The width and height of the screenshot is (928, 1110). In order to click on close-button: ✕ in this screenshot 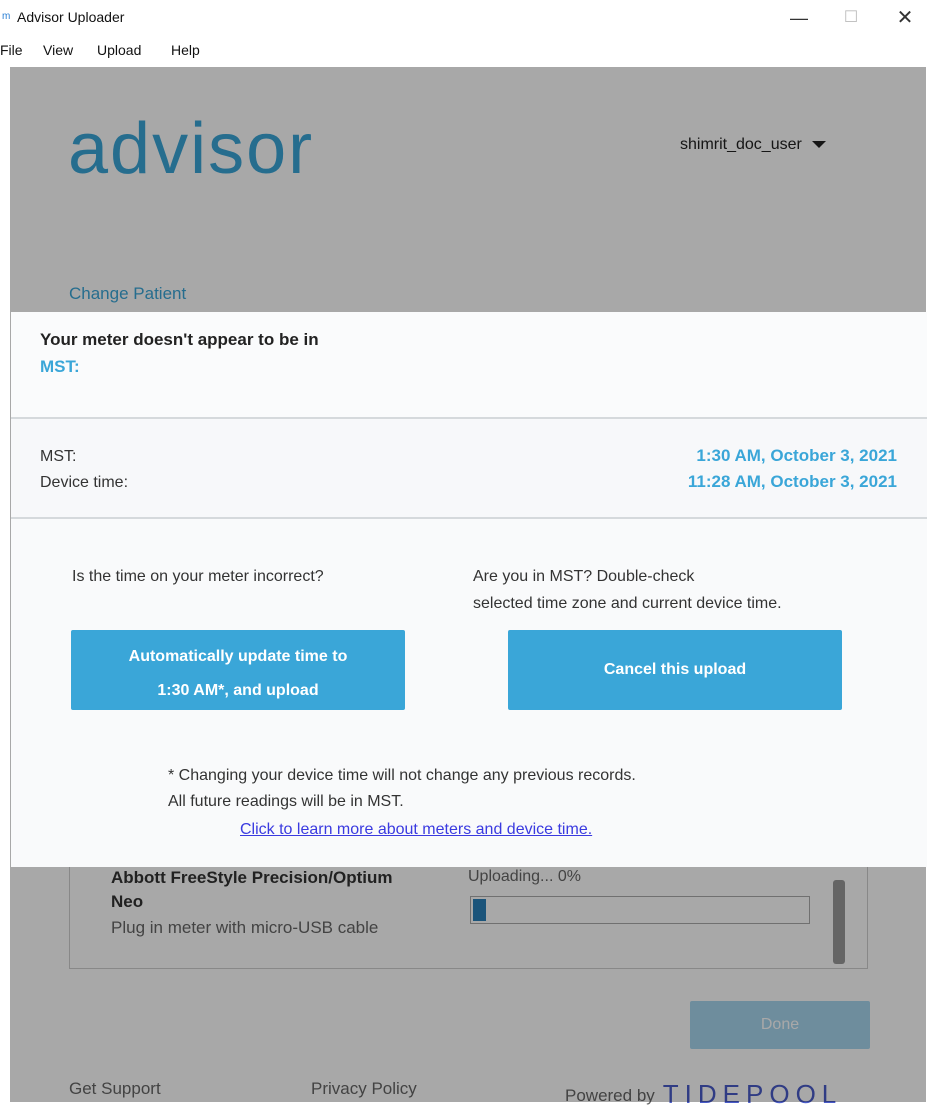, I will do `click(905, 18)`.